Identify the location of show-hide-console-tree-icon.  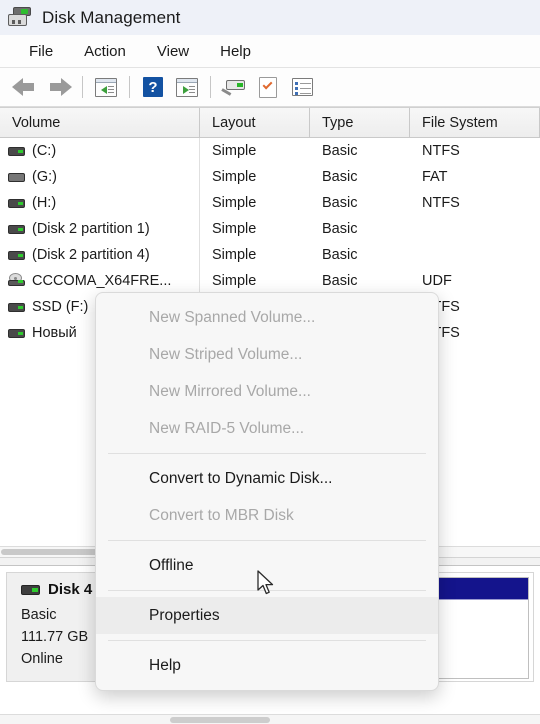
(106, 87).